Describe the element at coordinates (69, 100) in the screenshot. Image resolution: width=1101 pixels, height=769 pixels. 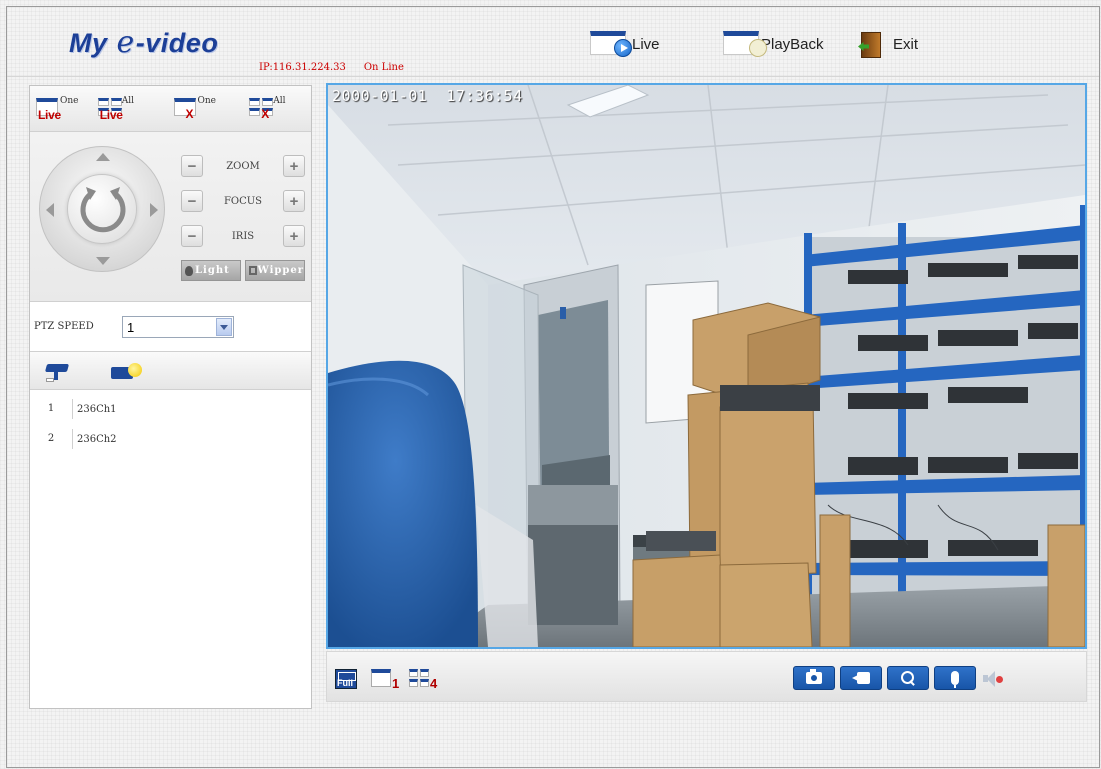
I see `open-one-label: One` at that location.